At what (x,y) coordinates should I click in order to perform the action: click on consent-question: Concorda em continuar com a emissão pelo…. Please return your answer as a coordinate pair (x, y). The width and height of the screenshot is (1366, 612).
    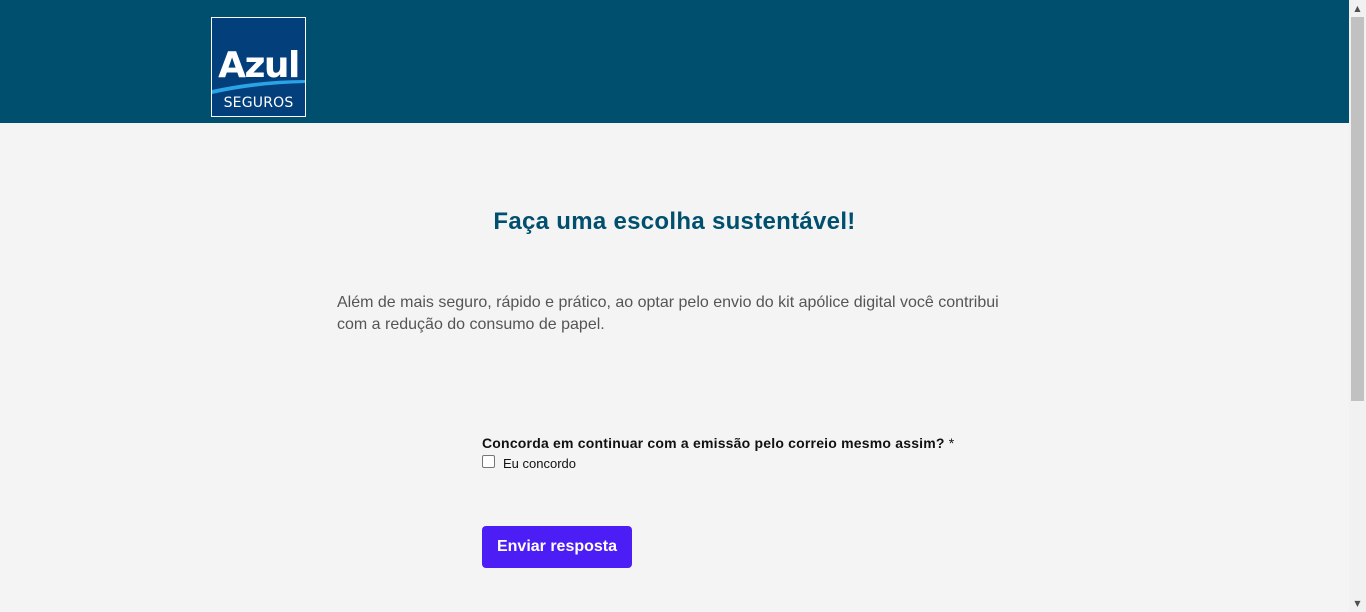
    Looking at the image, I should click on (792, 443).